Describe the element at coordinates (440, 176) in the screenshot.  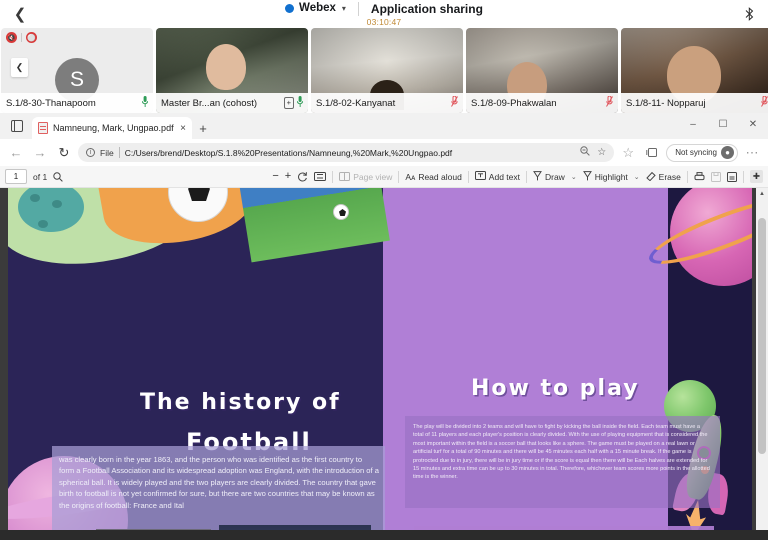
I see `read-aloud-label: Read aloud` at that location.